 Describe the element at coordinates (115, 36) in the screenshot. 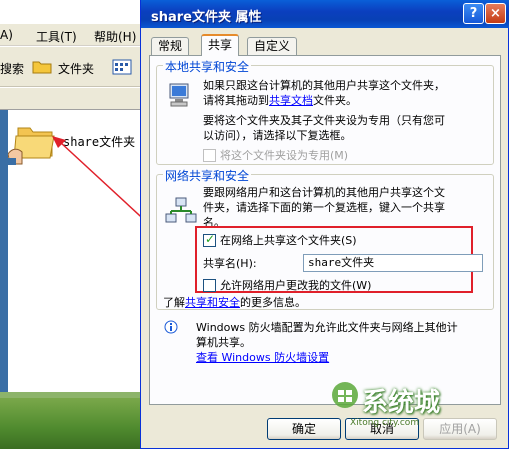

I see `menu-item-help: 帮助(H)` at that location.